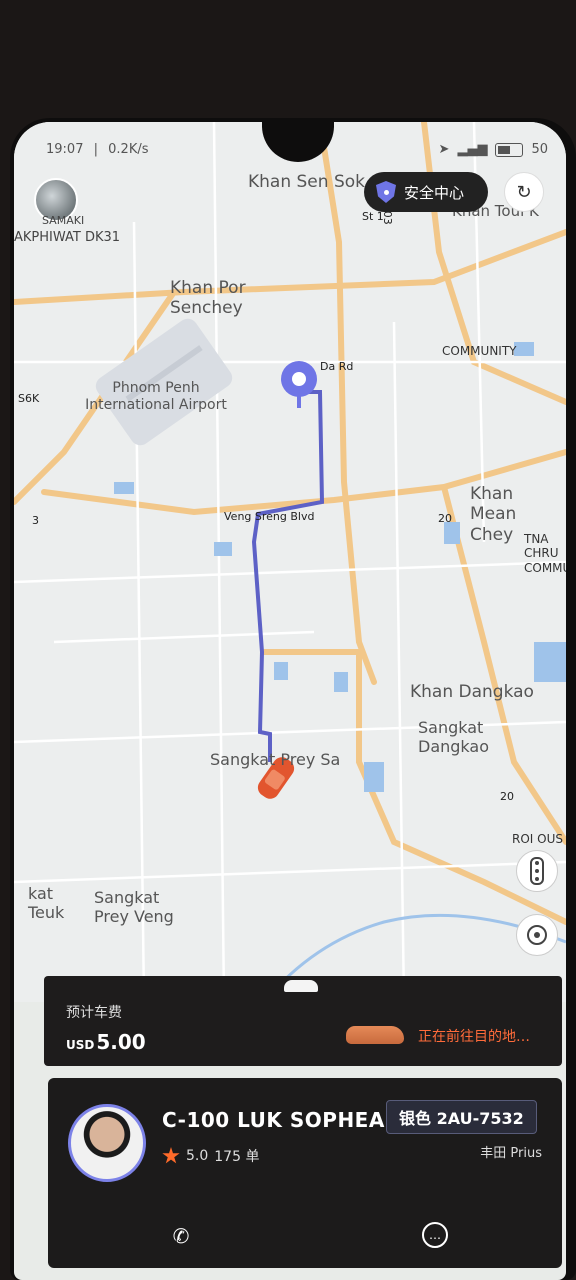  Describe the element at coordinates (63, 220) in the screenshot. I see `account-label-1: SAMAKI` at that location.